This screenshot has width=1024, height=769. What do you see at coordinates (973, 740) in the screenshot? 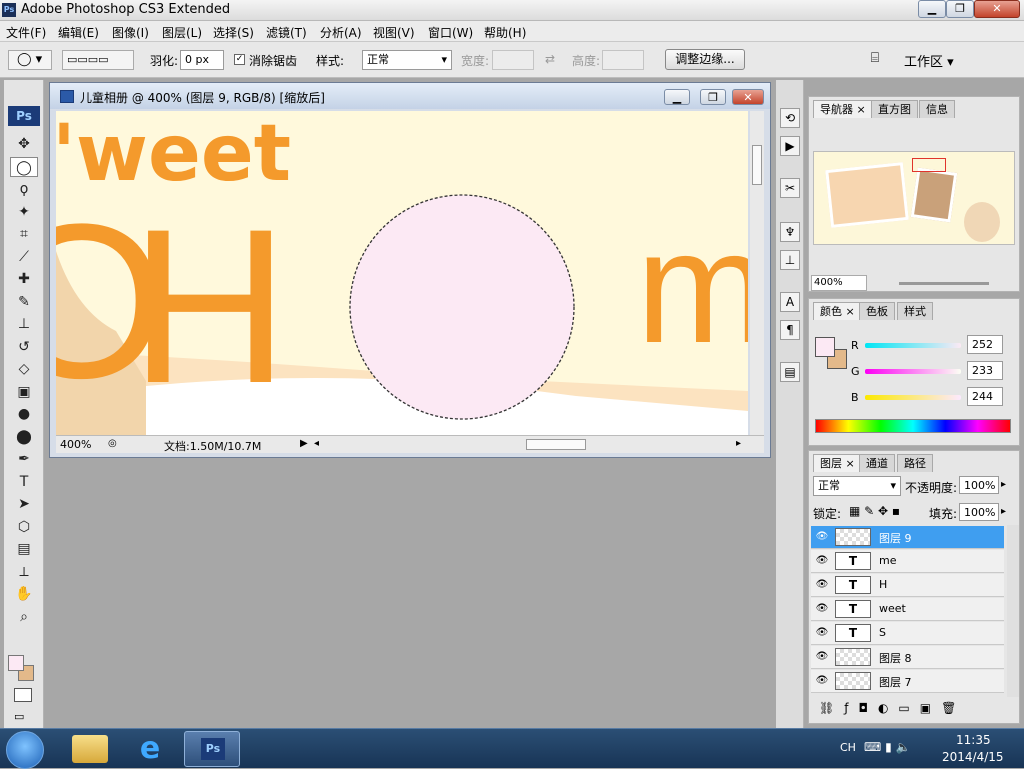
I see `clock-time: 11:35` at bounding box center [973, 740].